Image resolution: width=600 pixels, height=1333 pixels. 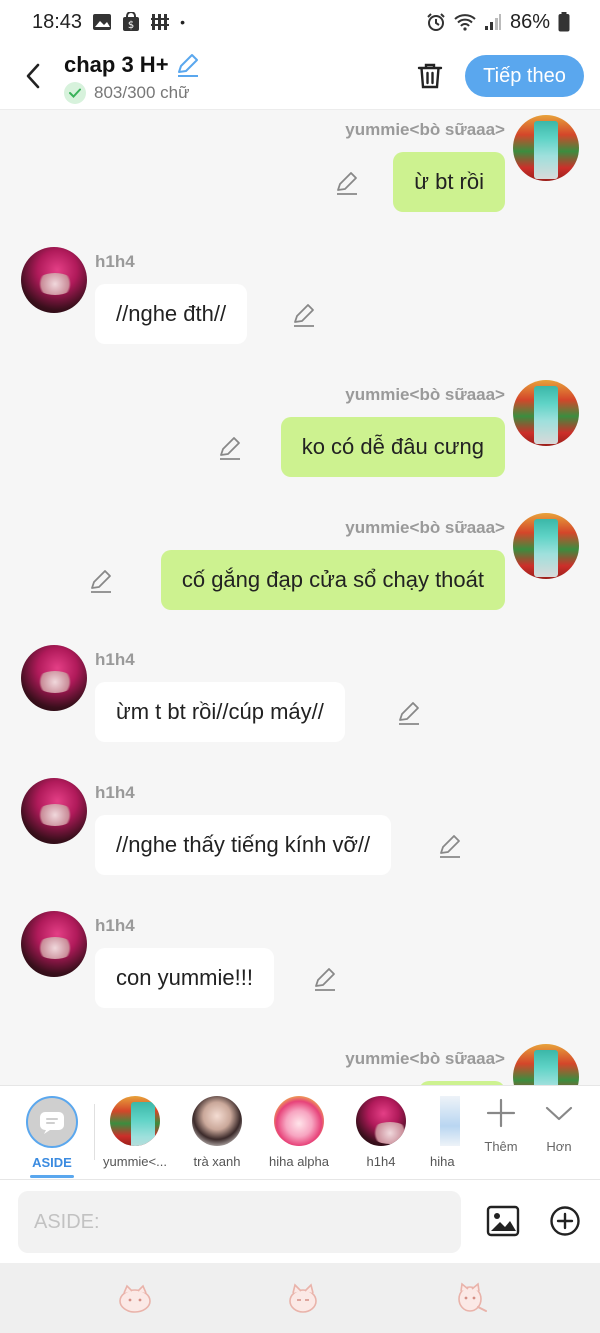 What do you see at coordinates (217, 1161) in the screenshot?
I see `character-label: trà xanh` at bounding box center [217, 1161].